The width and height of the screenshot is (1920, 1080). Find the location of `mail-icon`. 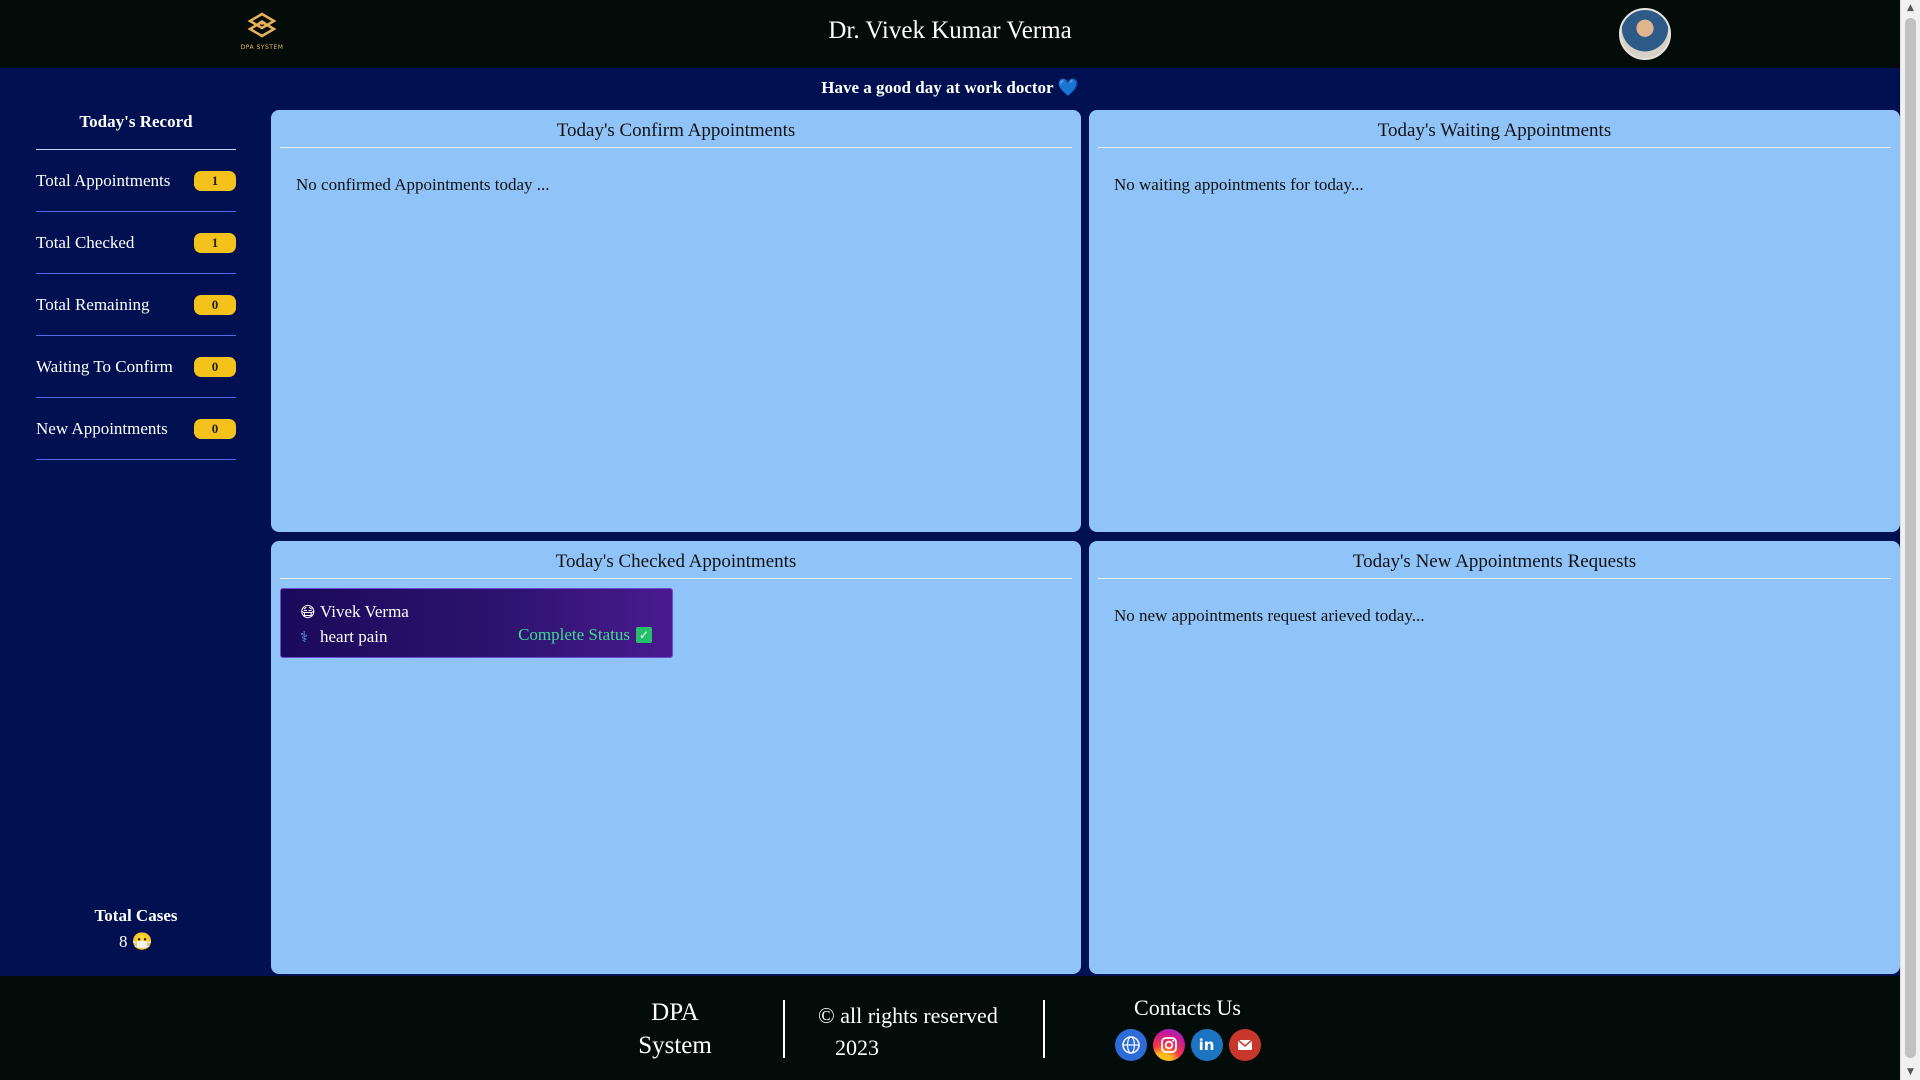

mail-icon is located at coordinates (1244, 1045).